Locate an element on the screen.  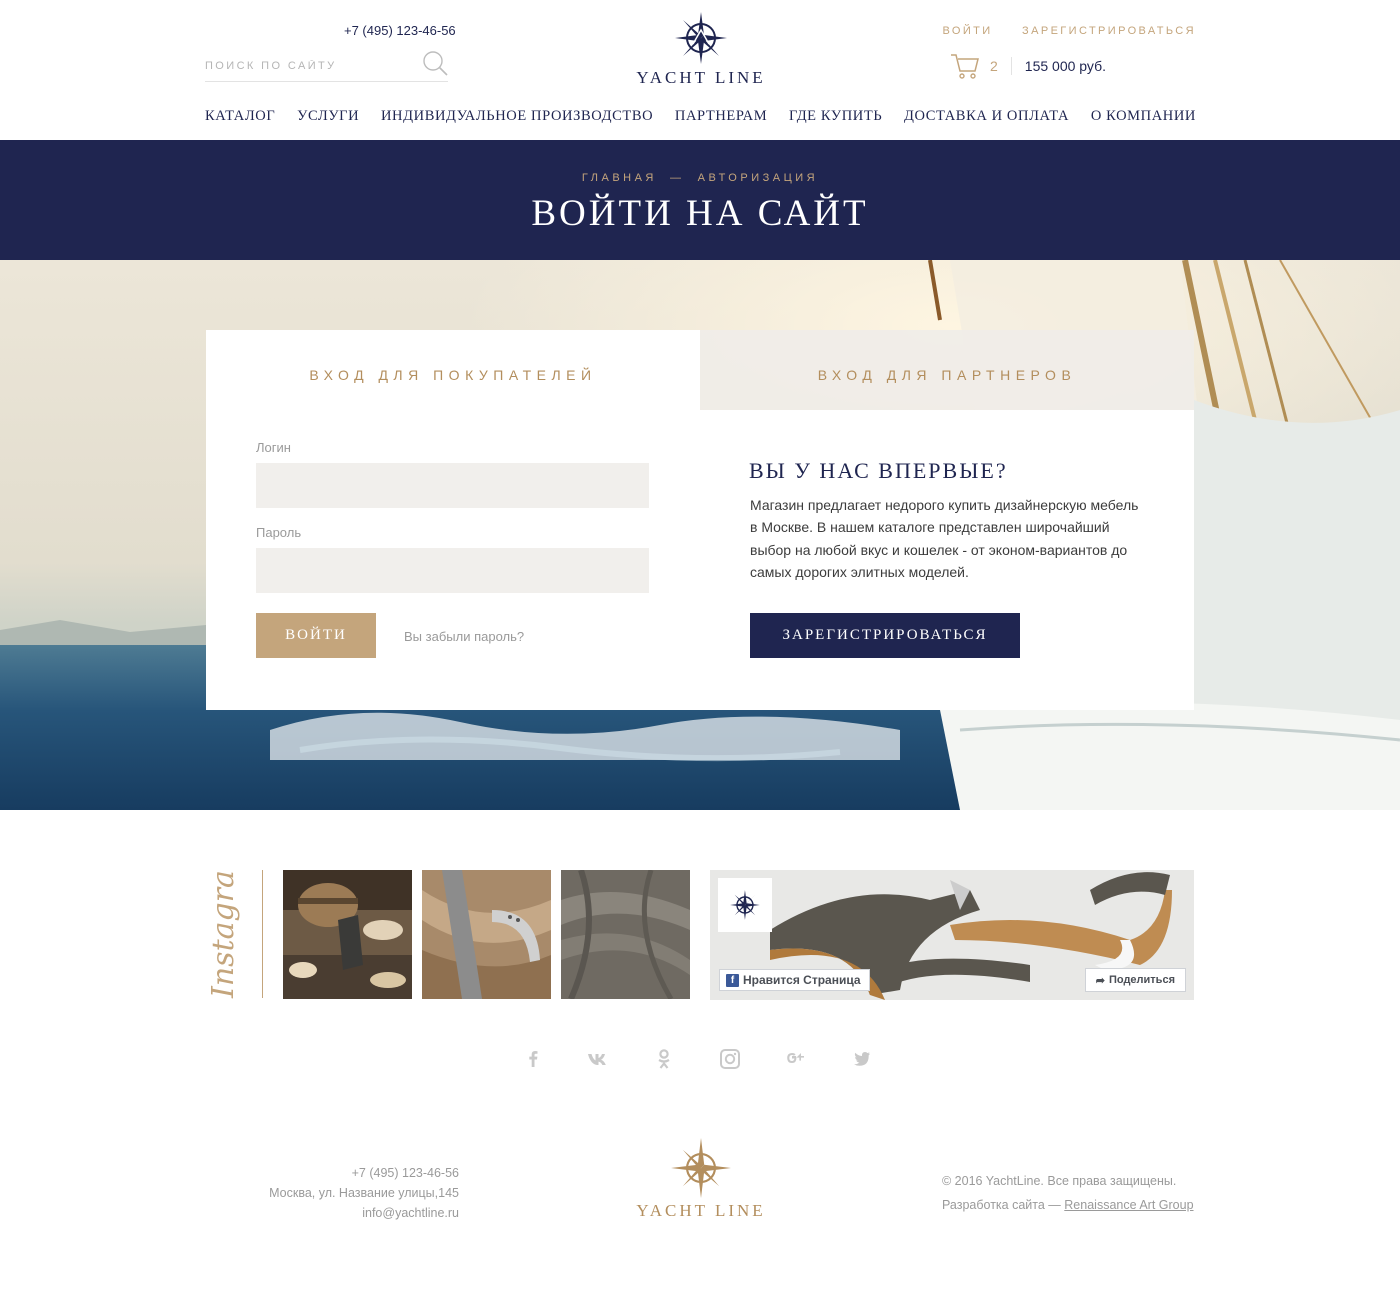
site-header: +7 (495) 123-46-56 YACHT LINE ВОЙТИ is located at coordinates (700, 70).